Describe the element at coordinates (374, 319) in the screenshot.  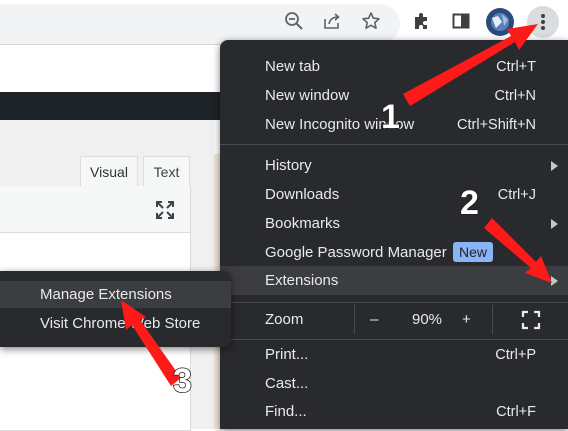
I see `zoom-out-button: –` at that location.